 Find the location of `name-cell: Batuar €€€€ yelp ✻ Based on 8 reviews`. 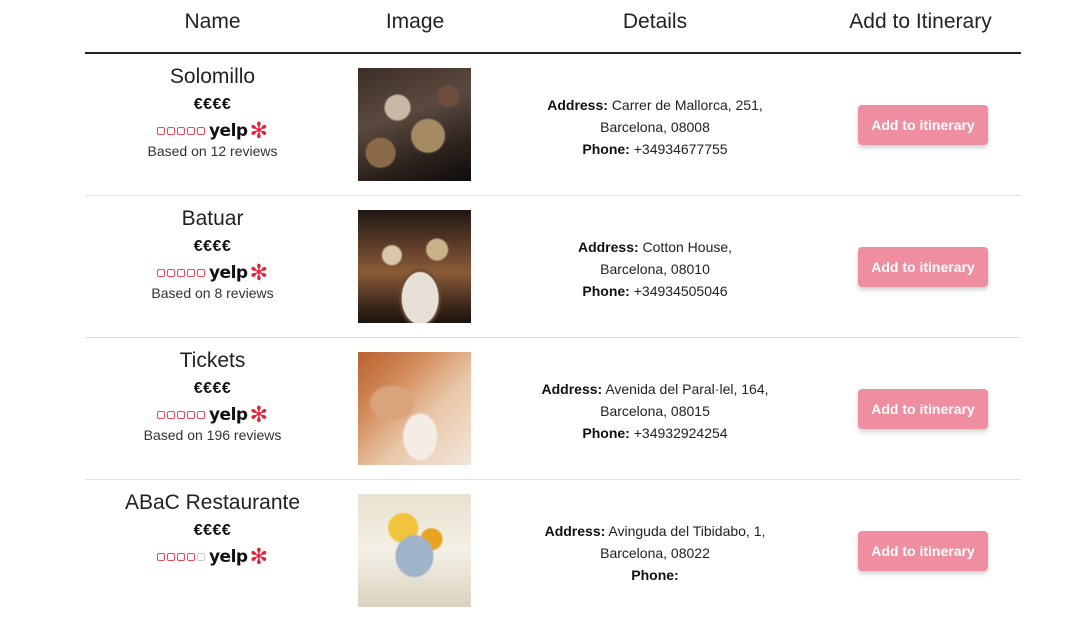

name-cell: Batuar €€€€ yelp ✻ Based on 8 reviews is located at coordinates (212, 254).